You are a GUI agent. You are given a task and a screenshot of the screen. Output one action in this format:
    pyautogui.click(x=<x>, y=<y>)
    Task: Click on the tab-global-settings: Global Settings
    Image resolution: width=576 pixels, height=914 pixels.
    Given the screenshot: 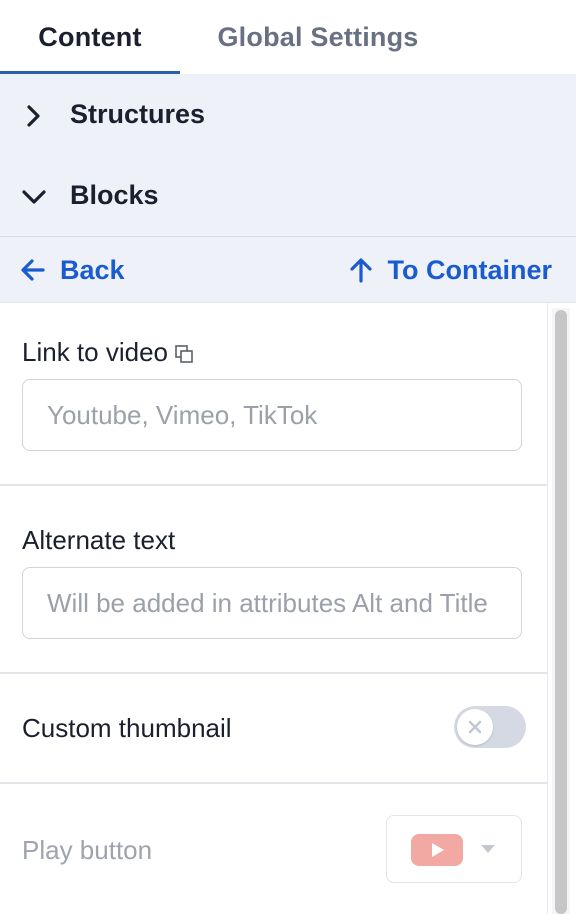 What is the action you would take?
    pyautogui.click(x=318, y=37)
    